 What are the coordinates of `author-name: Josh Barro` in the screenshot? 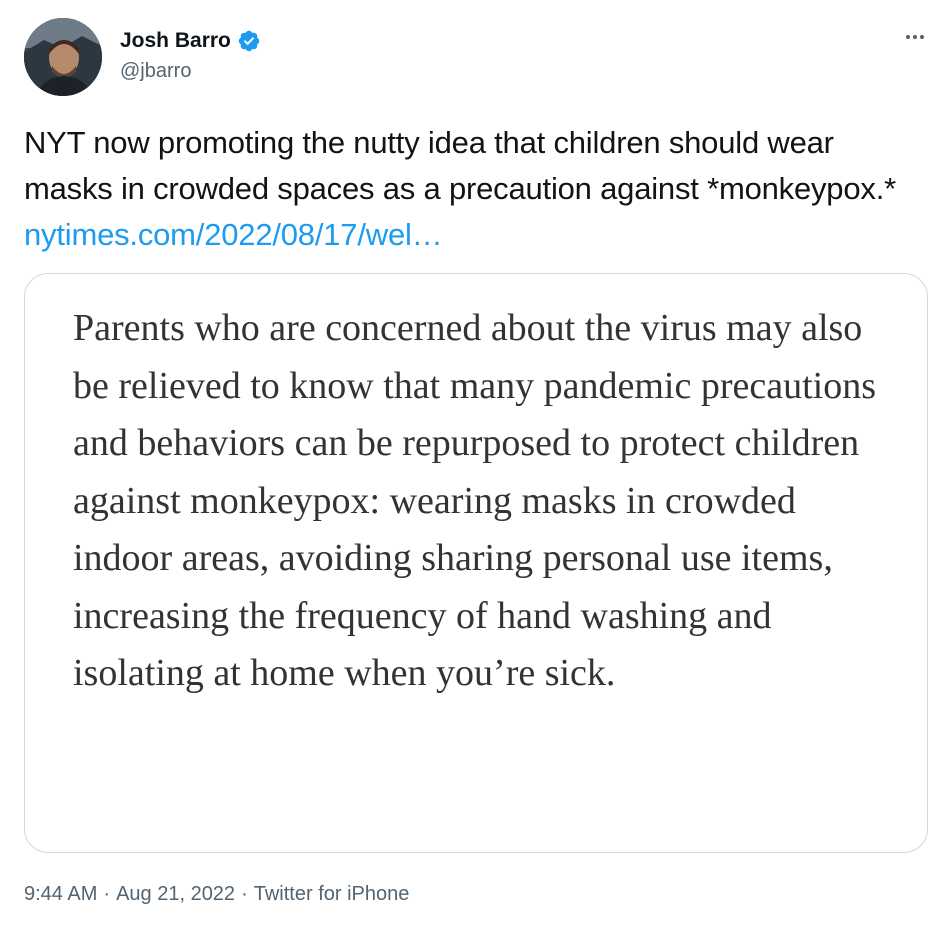 It's located at (175, 41).